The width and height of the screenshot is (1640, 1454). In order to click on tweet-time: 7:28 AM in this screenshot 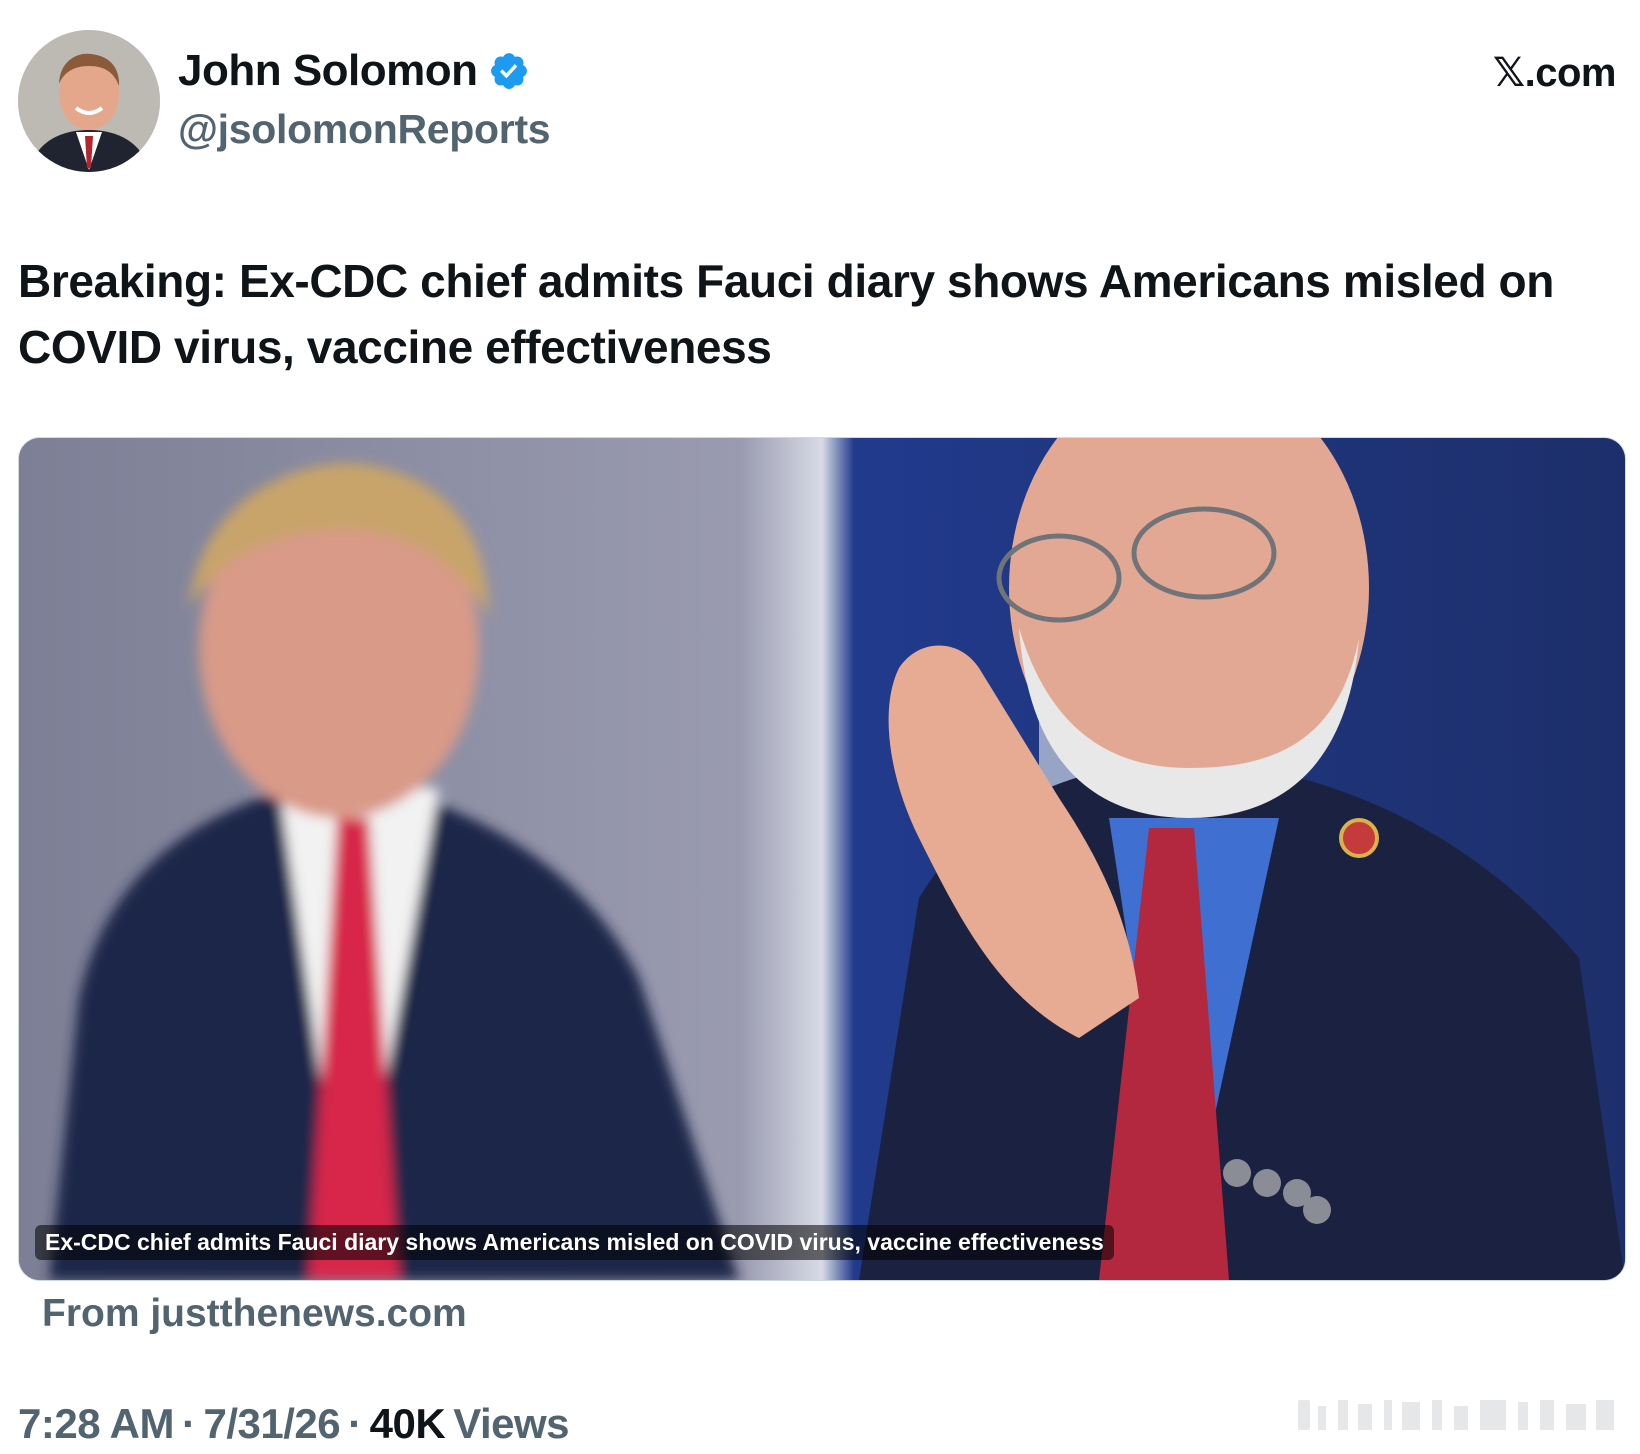, I will do `click(96, 1424)`.